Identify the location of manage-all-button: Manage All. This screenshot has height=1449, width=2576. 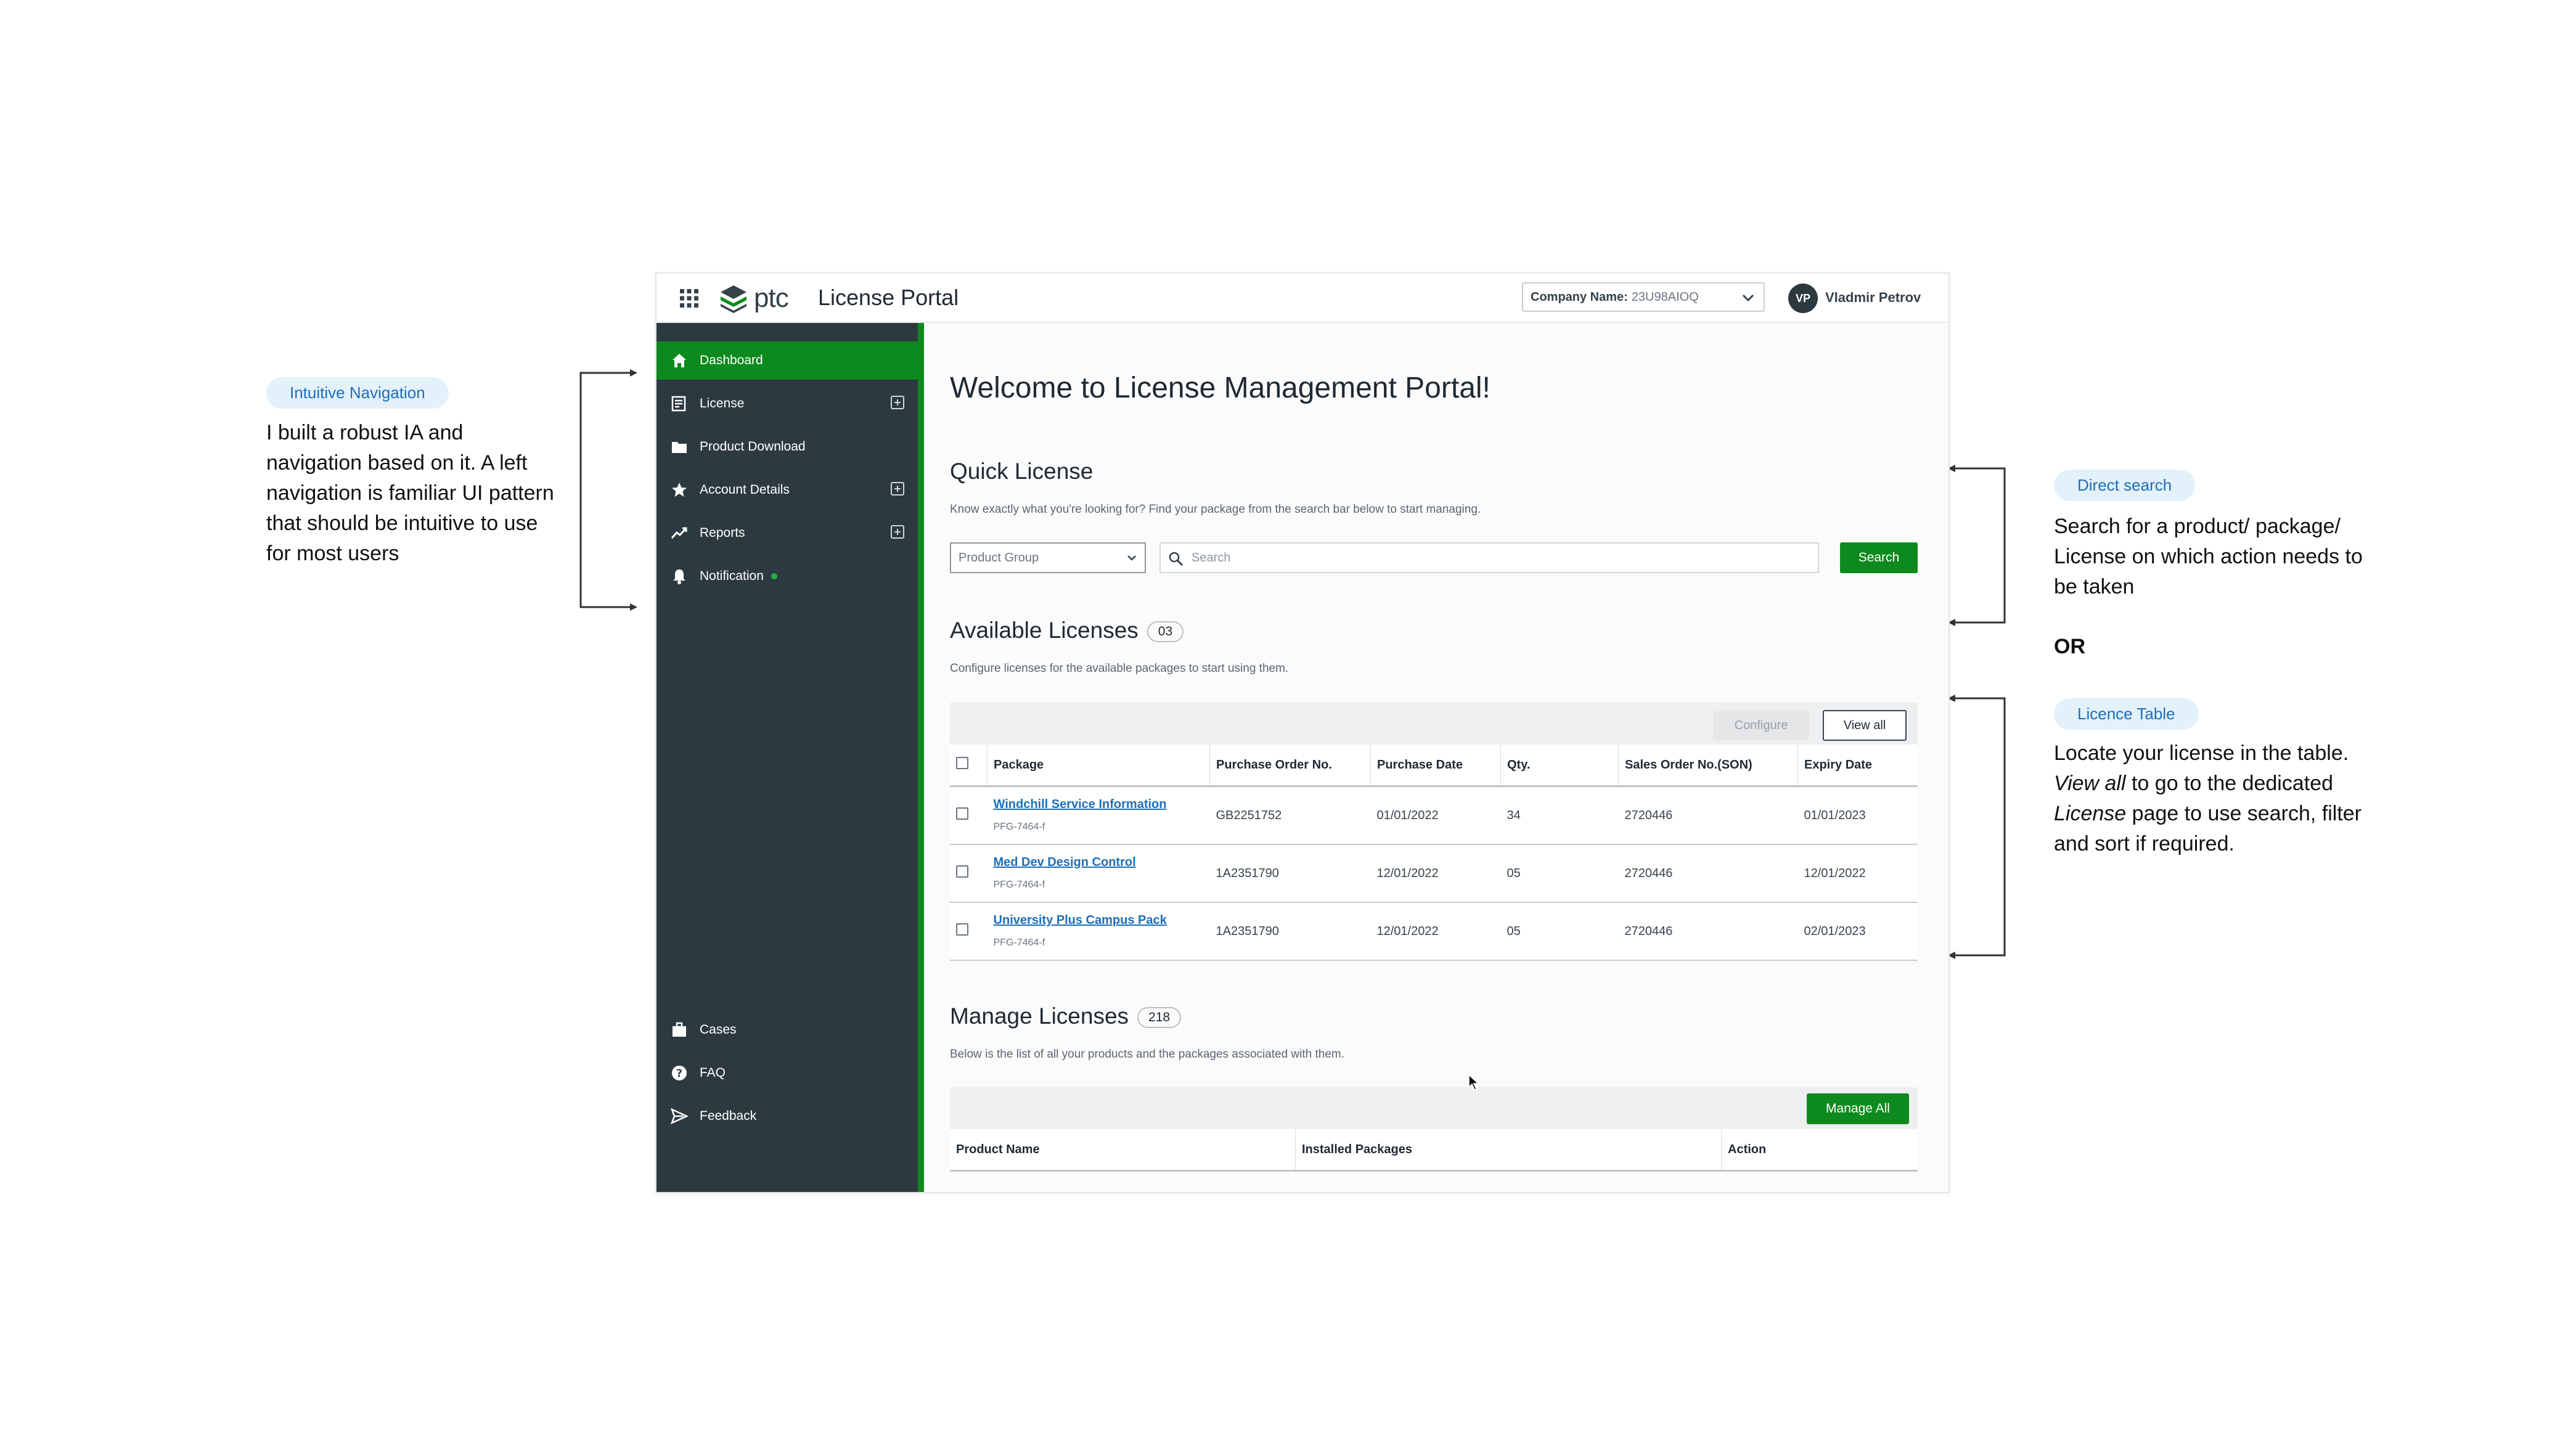
(1858, 1108).